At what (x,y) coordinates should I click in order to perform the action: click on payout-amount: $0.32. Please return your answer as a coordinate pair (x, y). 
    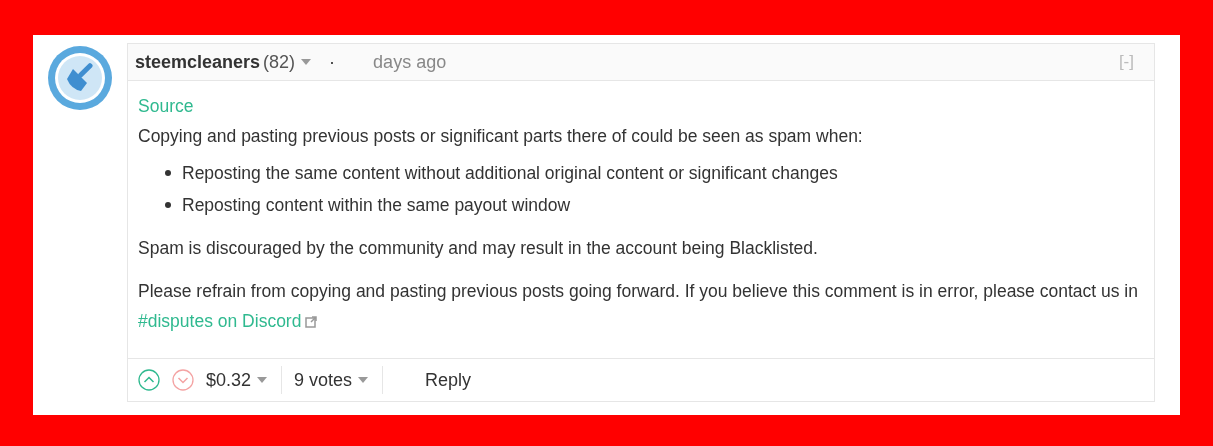
    Looking at the image, I should click on (229, 380).